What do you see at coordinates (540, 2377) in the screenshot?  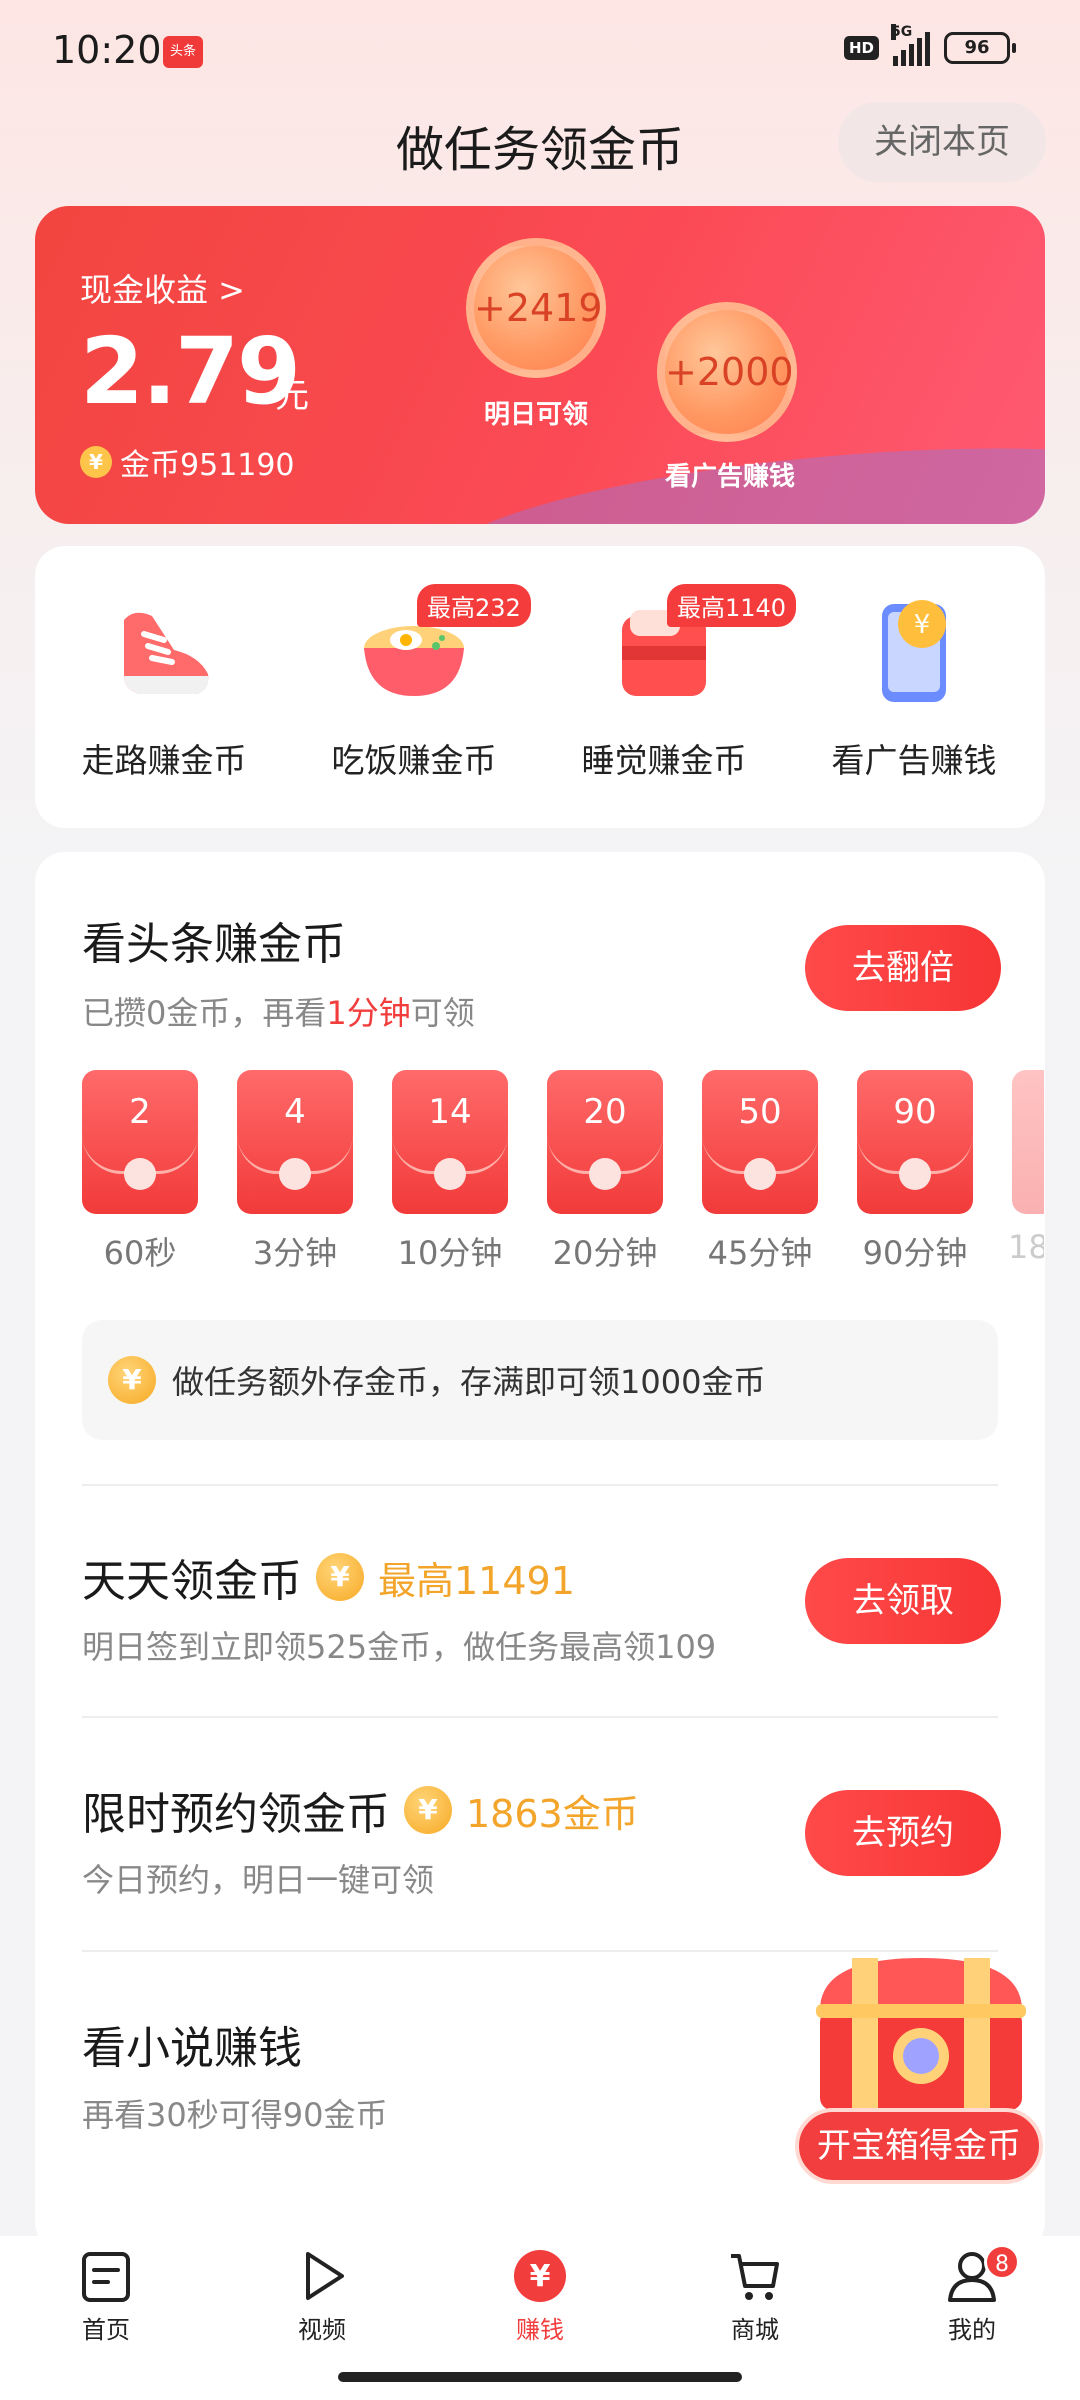 I see `home-indicator` at bounding box center [540, 2377].